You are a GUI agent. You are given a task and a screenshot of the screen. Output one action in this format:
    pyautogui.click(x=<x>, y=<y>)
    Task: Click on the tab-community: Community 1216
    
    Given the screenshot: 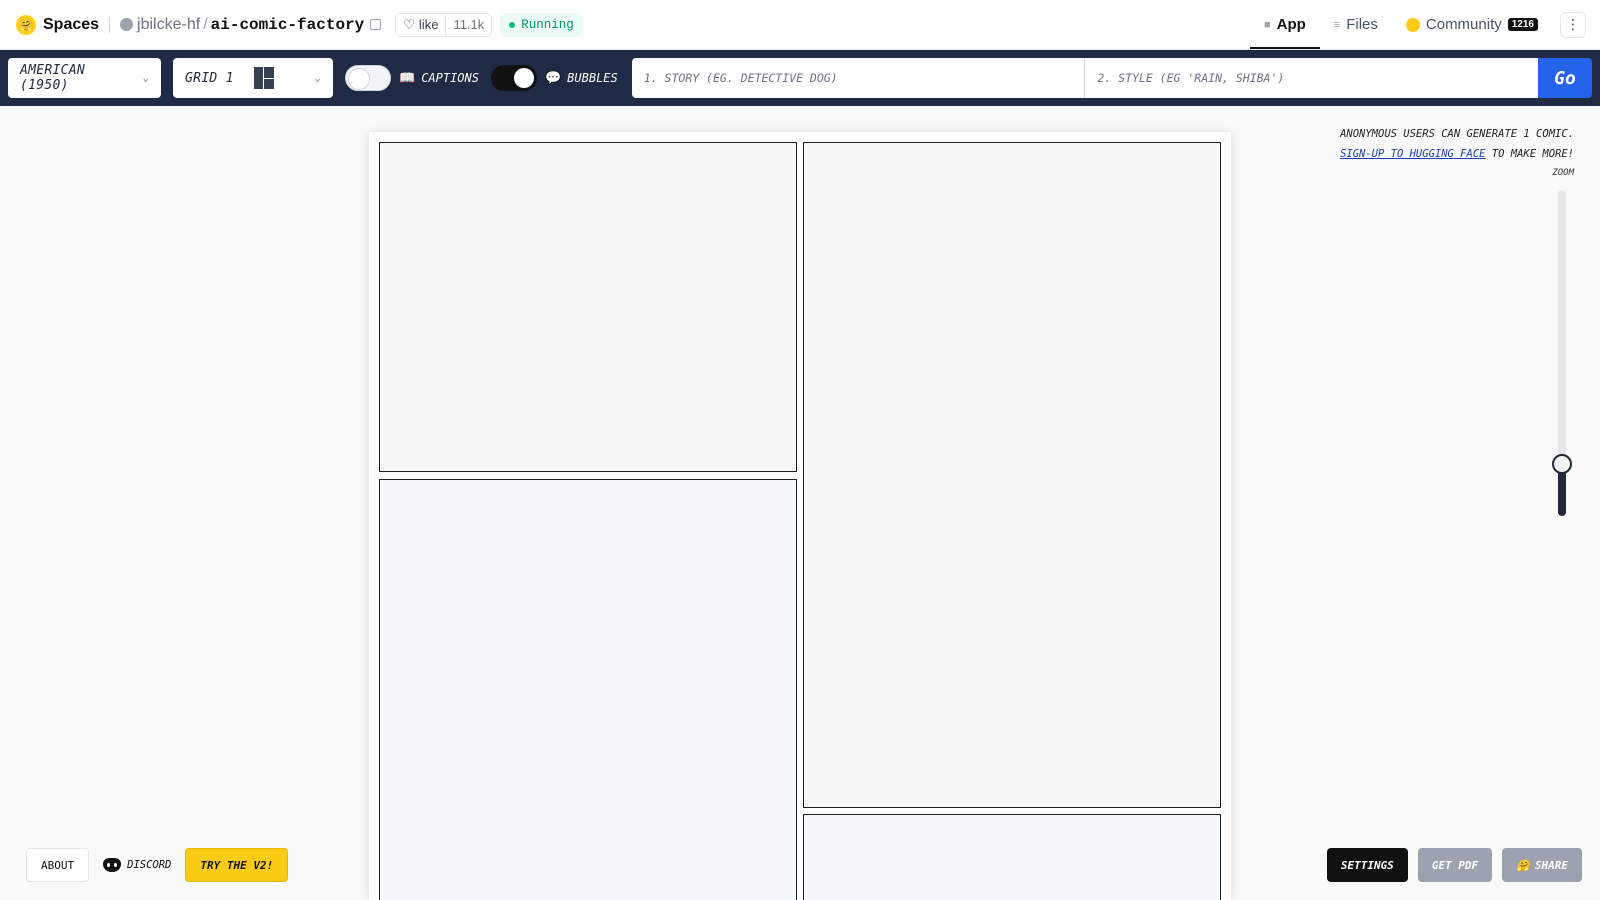 What is the action you would take?
    pyautogui.click(x=1472, y=24)
    